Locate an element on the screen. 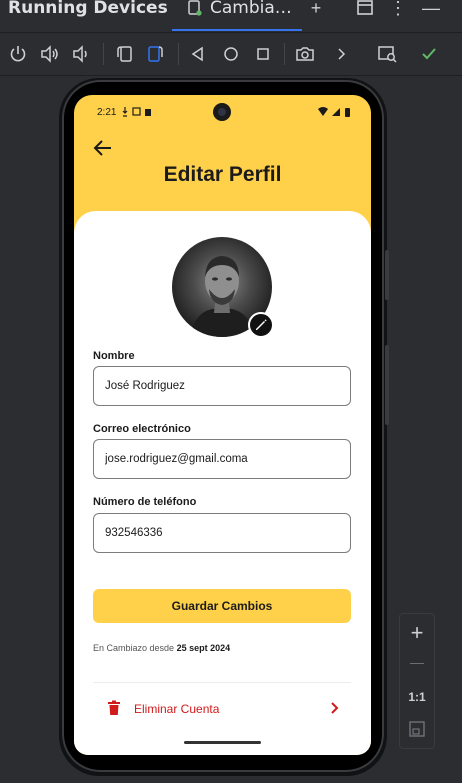 The height and width of the screenshot is (783, 462). active-tab-indicator is located at coordinates (237, 30).